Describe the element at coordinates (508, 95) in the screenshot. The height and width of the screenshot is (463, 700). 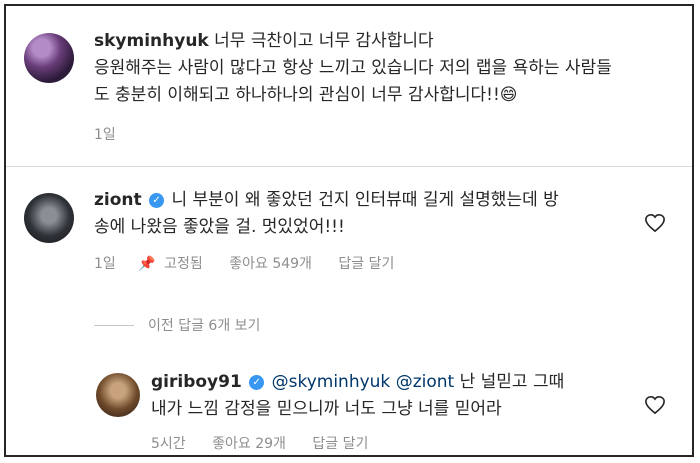
I see `emoji: 😄` at that location.